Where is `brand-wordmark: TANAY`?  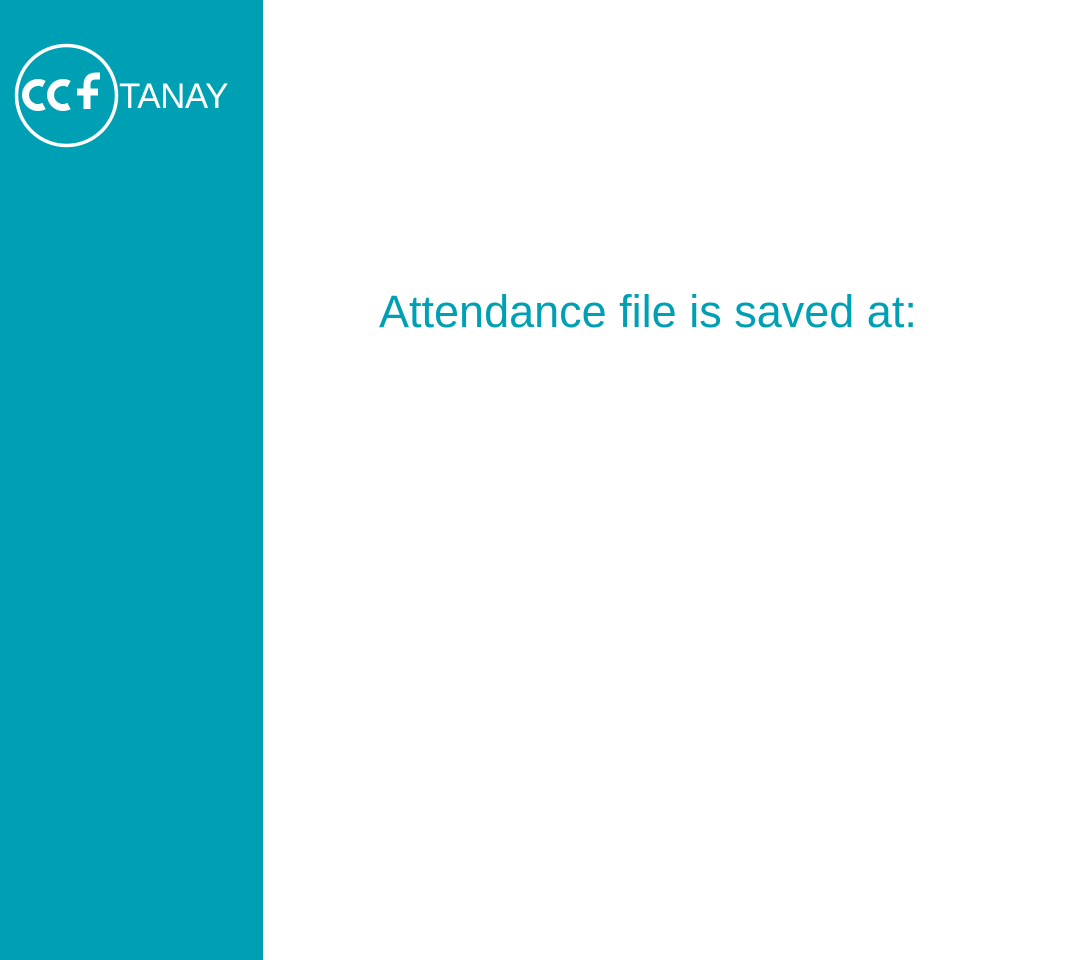 brand-wordmark: TANAY is located at coordinates (174, 96).